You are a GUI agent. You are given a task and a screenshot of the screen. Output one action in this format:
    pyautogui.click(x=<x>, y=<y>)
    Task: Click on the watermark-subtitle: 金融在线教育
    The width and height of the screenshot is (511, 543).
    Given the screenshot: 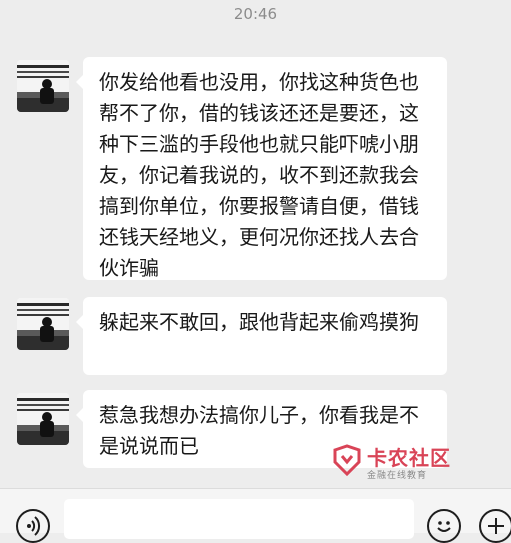 What is the action you would take?
    pyautogui.click(x=397, y=476)
    